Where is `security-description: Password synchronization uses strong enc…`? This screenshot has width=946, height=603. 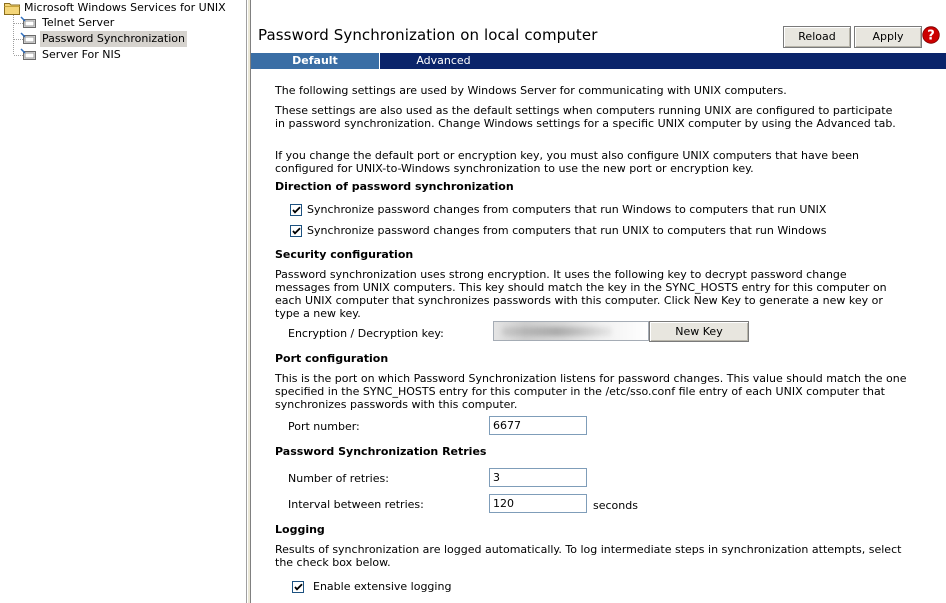 security-description: Password synchronization uses strong enc… is located at coordinates (581, 294).